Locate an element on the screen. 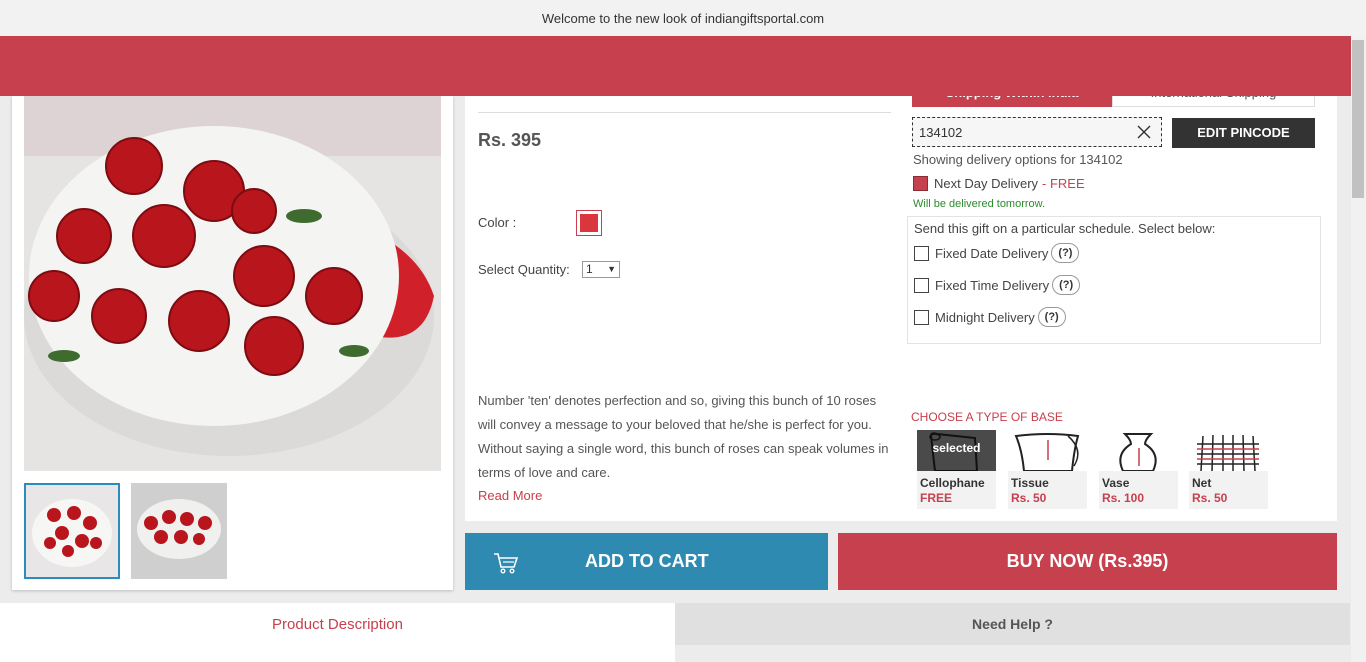 The height and width of the screenshot is (662, 1366). base-price: FREE is located at coordinates (936, 498).